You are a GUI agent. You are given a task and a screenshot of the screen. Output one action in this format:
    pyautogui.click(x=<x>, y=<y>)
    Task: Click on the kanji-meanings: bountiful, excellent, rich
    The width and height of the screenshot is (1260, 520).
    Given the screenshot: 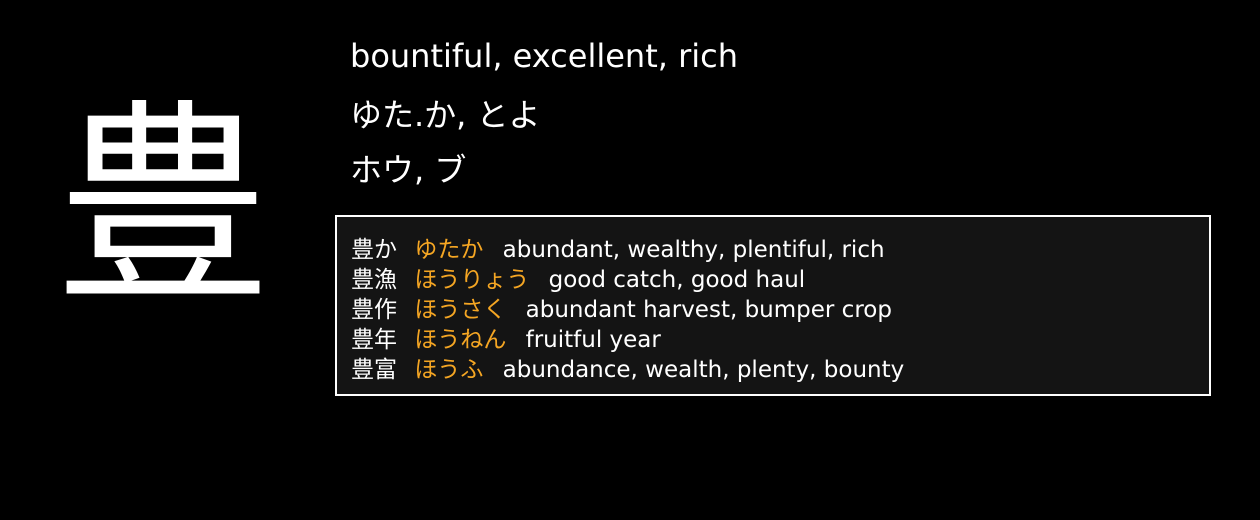 What is the action you would take?
    pyautogui.click(x=544, y=56)
    